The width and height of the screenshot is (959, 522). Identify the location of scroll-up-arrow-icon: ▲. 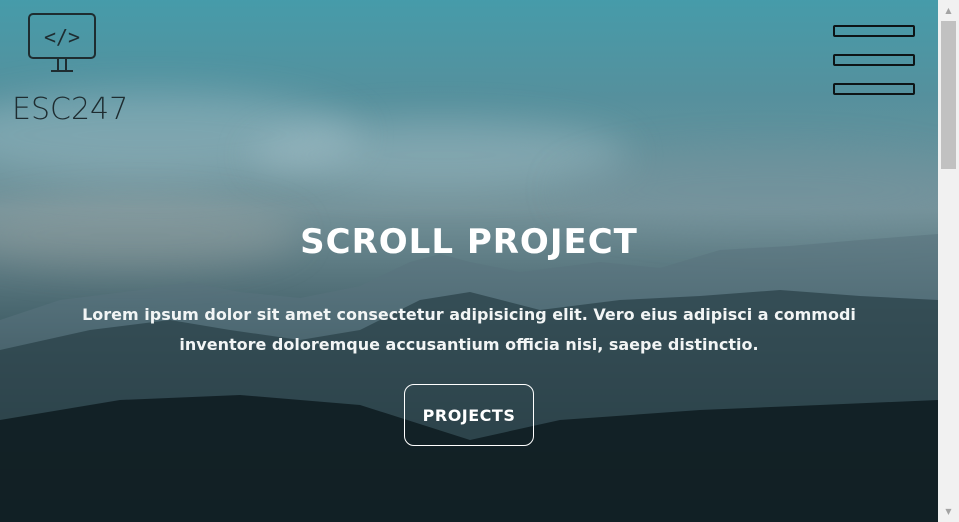
(948, 10).